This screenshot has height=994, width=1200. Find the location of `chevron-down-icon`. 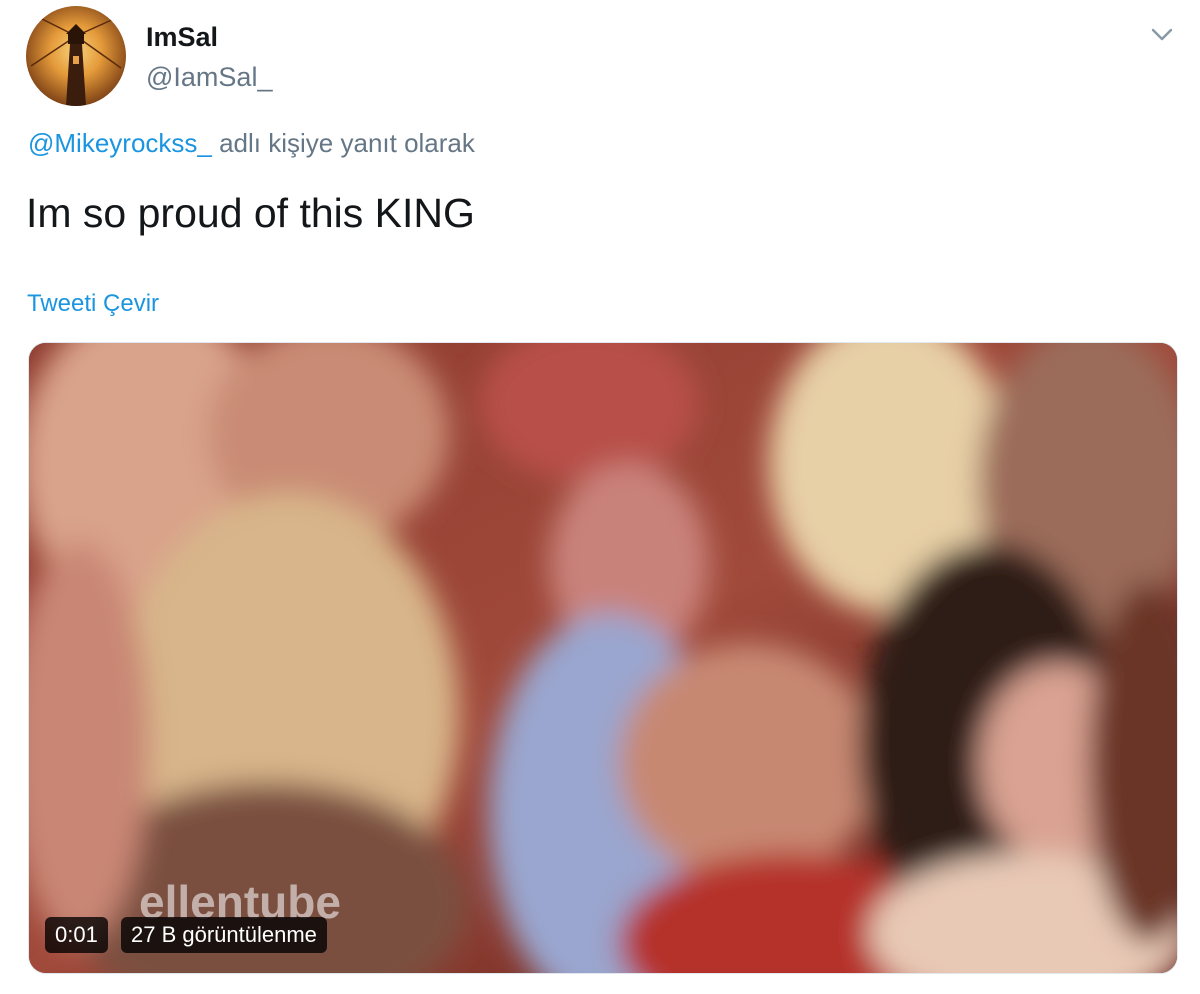

chevron-down-icon is located at coordinates (1162, 34).